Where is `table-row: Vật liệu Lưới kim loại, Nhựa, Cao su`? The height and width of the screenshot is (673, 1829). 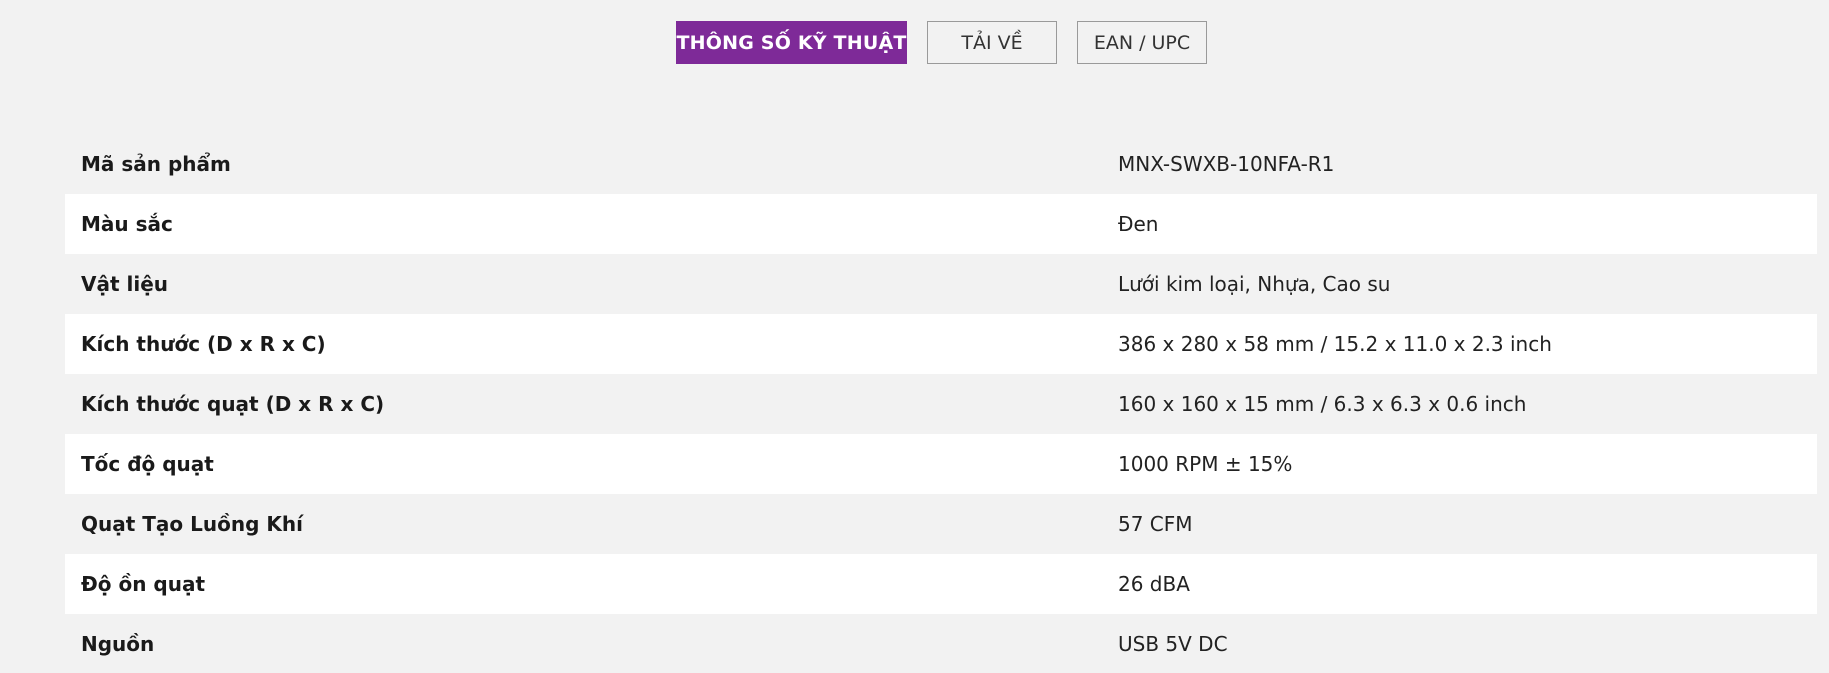 table-row: Vật liệu Lưới kim loại, Nhựa, Cao su is located at coordinates (941, 284).